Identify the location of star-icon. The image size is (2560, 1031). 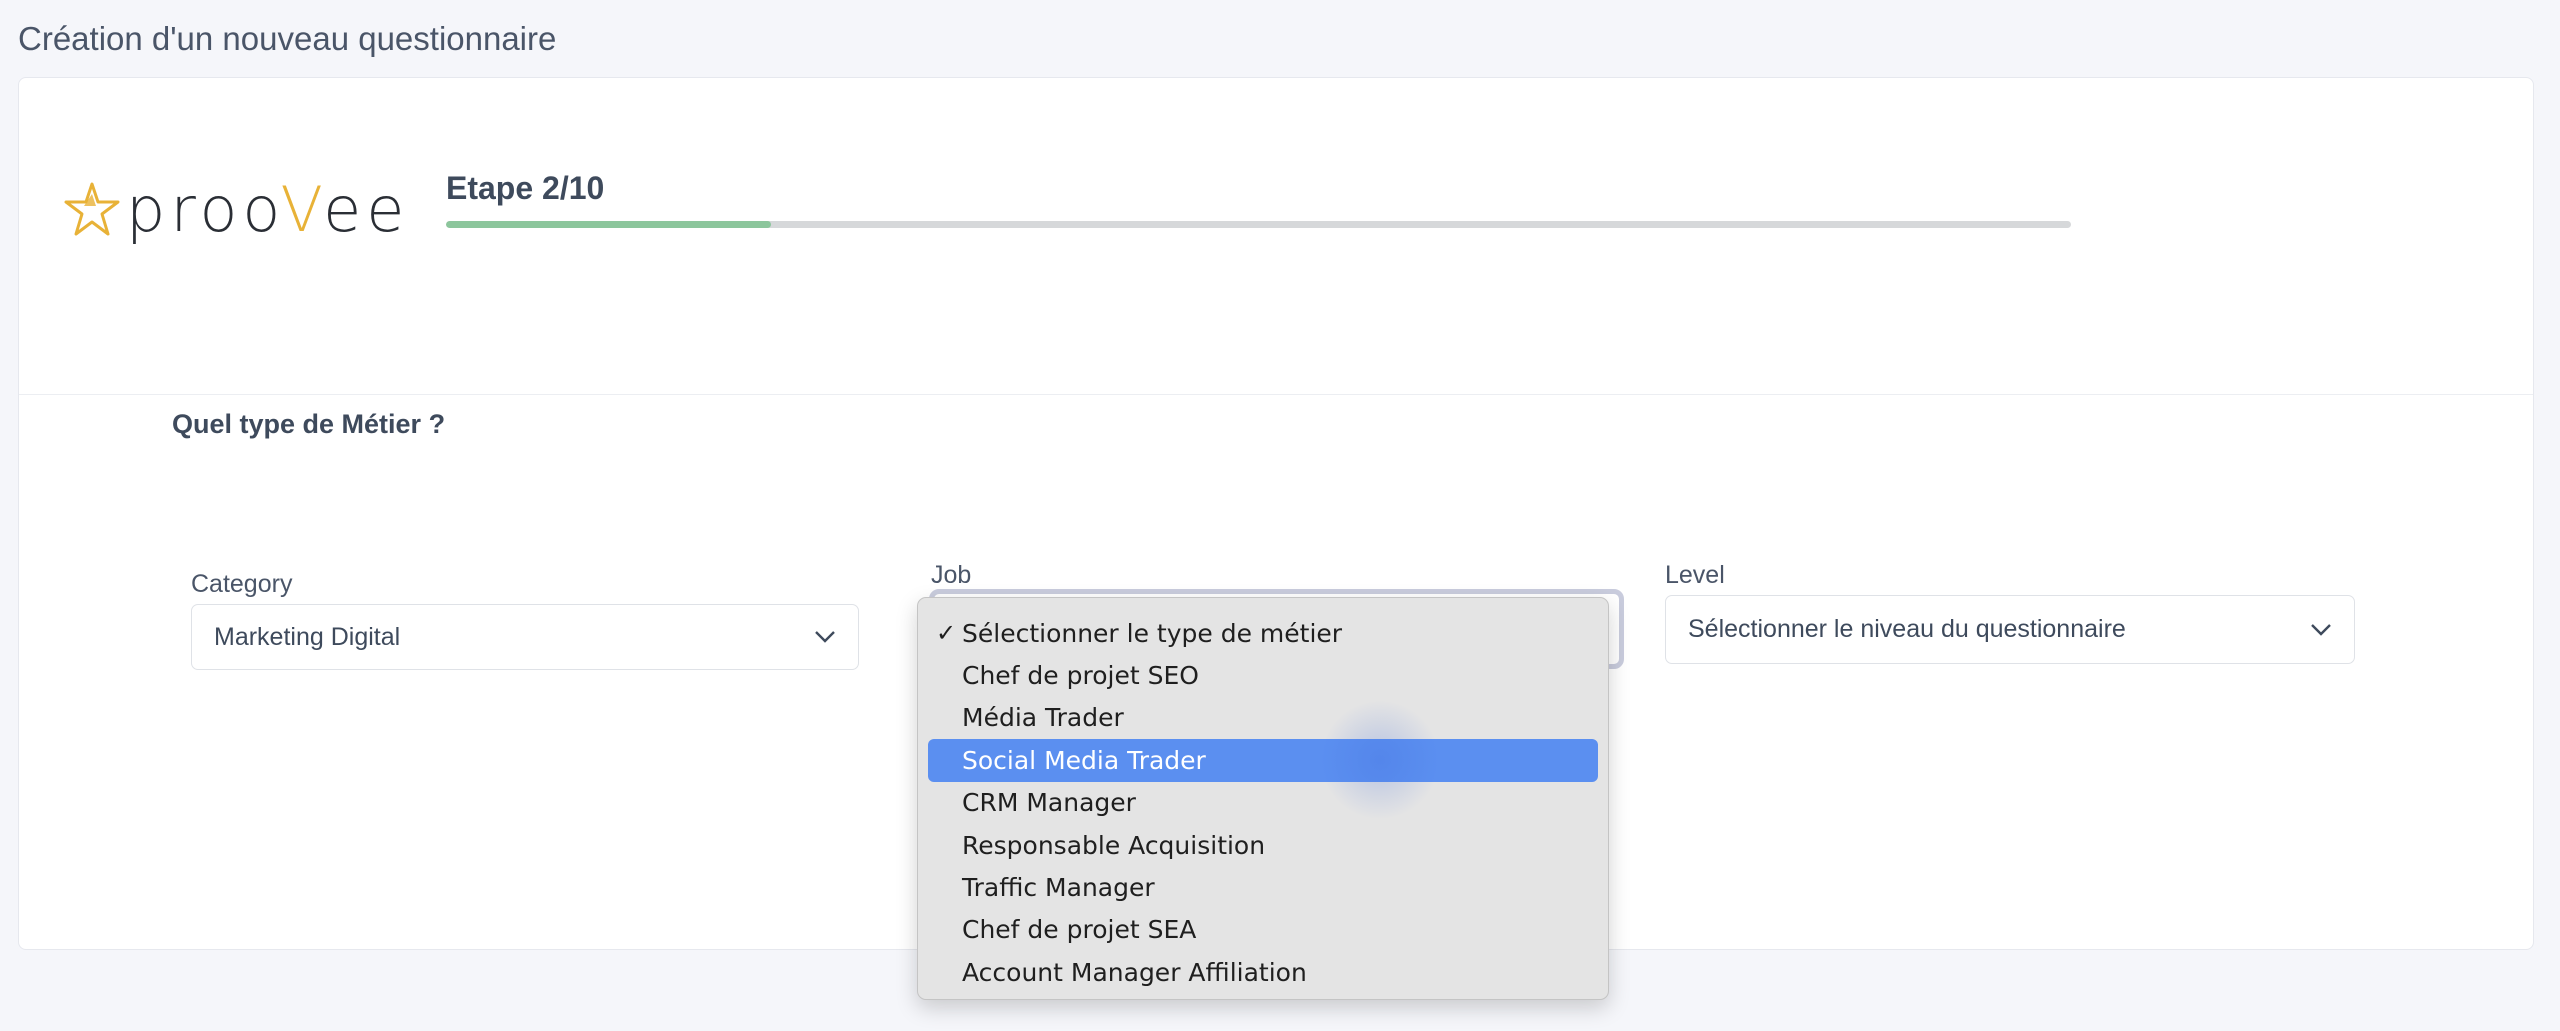
(92, 209).